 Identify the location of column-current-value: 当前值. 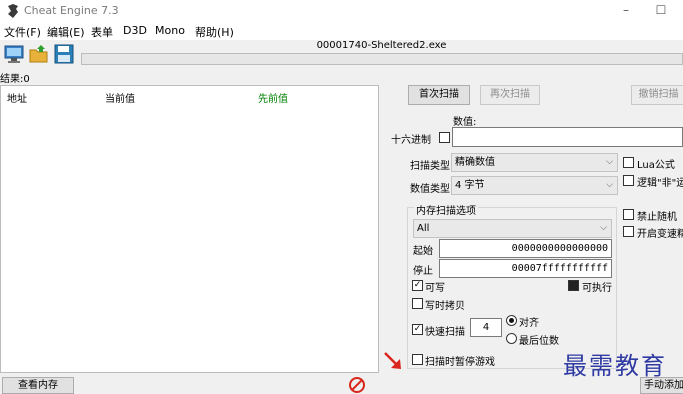
(120, 97).